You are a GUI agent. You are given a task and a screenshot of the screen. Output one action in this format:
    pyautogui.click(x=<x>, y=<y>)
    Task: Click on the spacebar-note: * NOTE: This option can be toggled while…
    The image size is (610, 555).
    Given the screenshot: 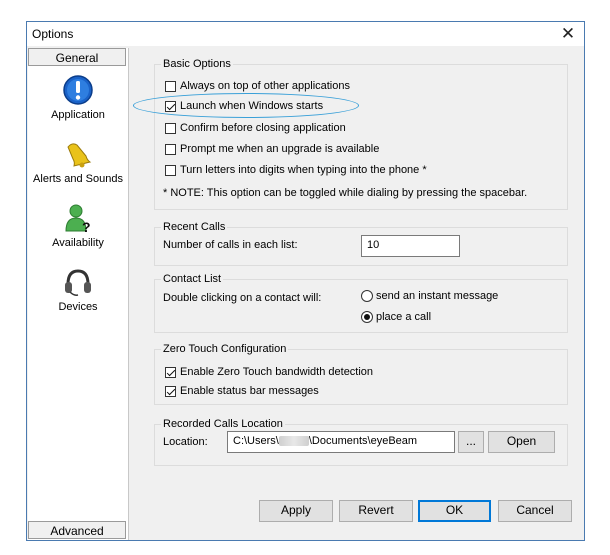 What is the action you would take?
    pyautogui.click(x=345, y=193)
    